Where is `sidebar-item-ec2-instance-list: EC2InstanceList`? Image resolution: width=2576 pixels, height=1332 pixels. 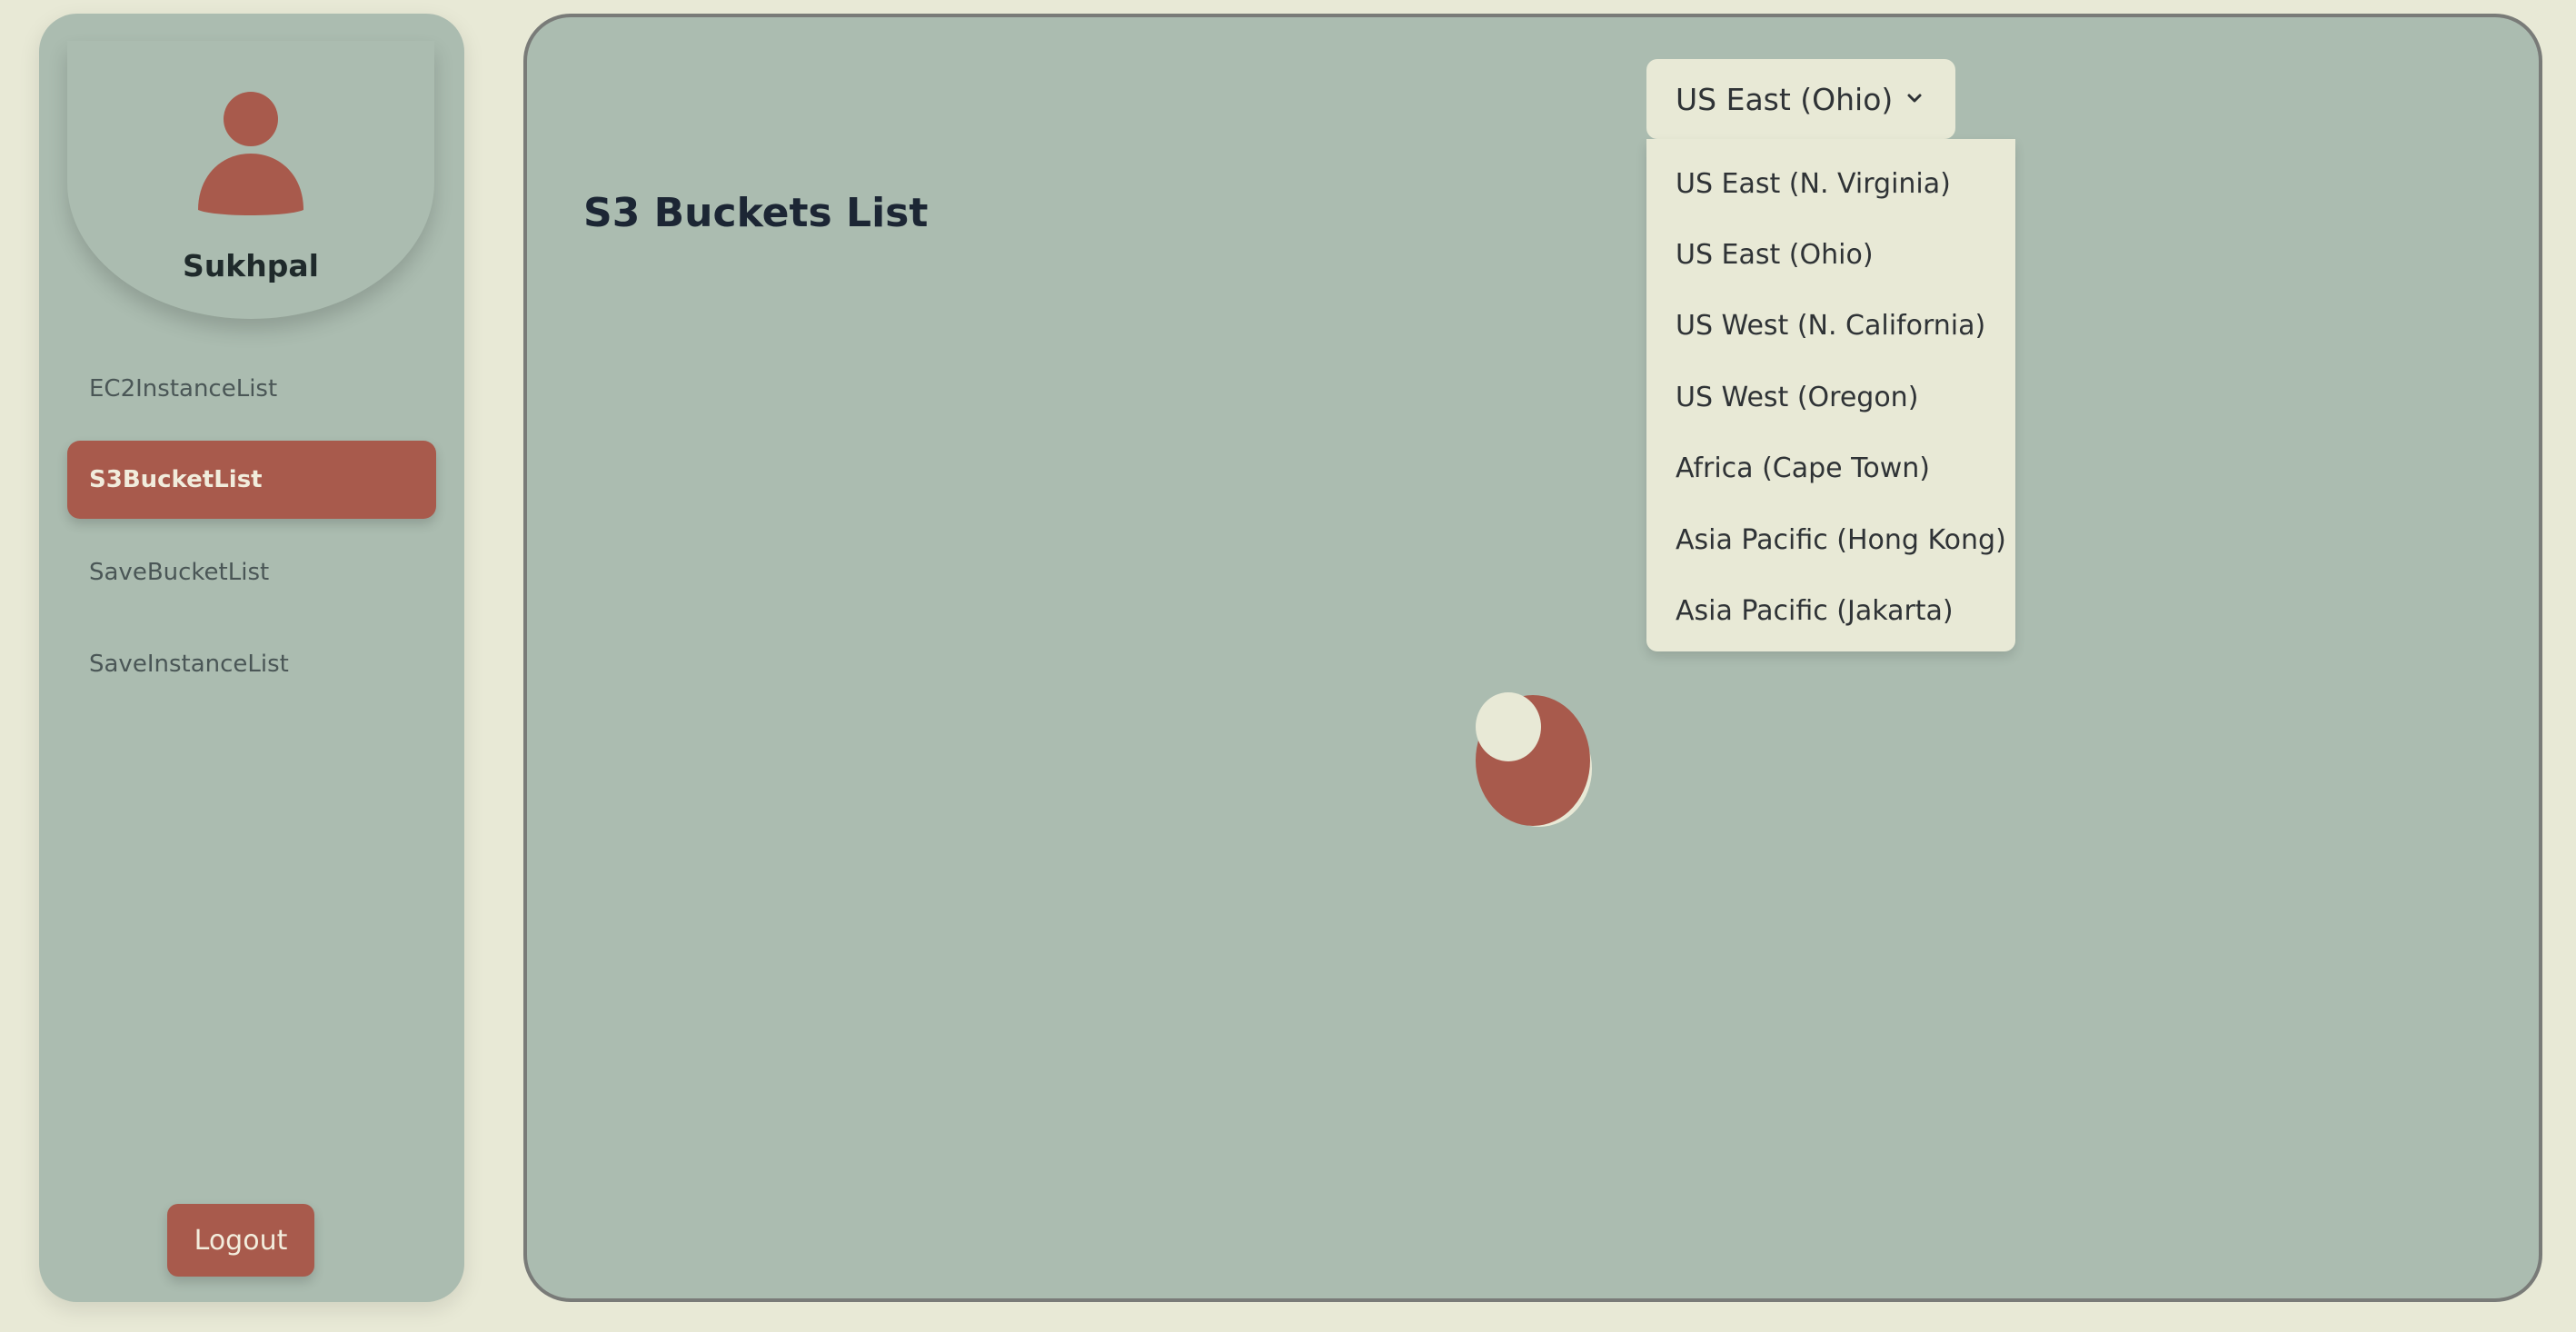
sidebar-item-ec2-instance-list: EC2InstanceList is located at coordinates (251, 389).